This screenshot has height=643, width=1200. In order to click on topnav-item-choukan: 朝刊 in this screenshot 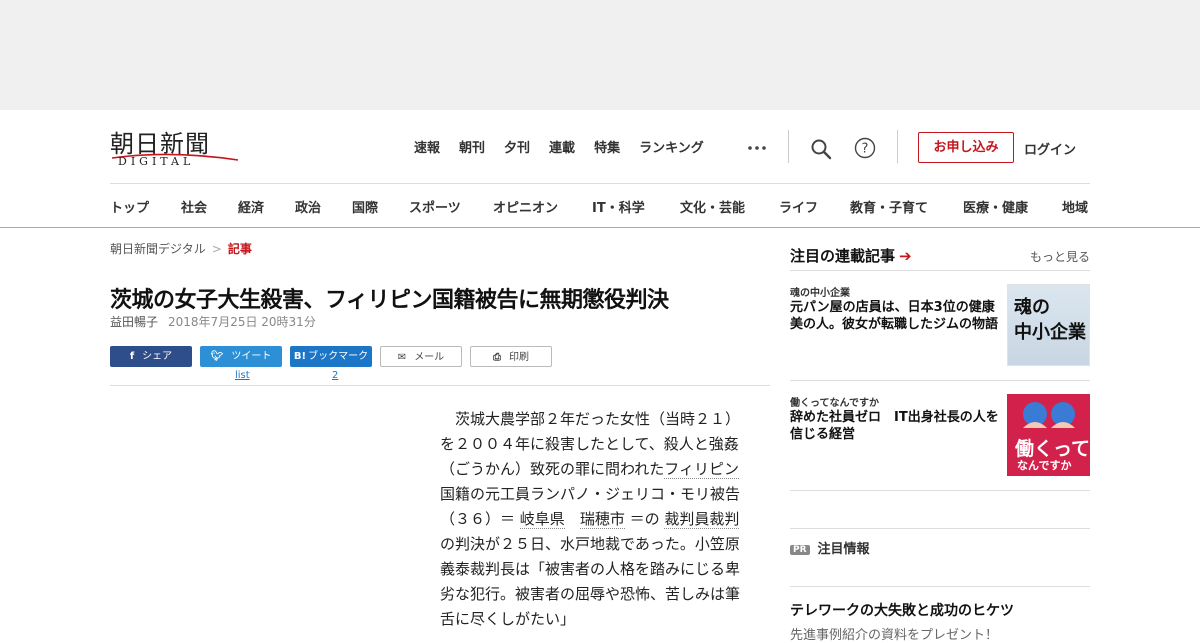, I will do `click(472, 146)`.